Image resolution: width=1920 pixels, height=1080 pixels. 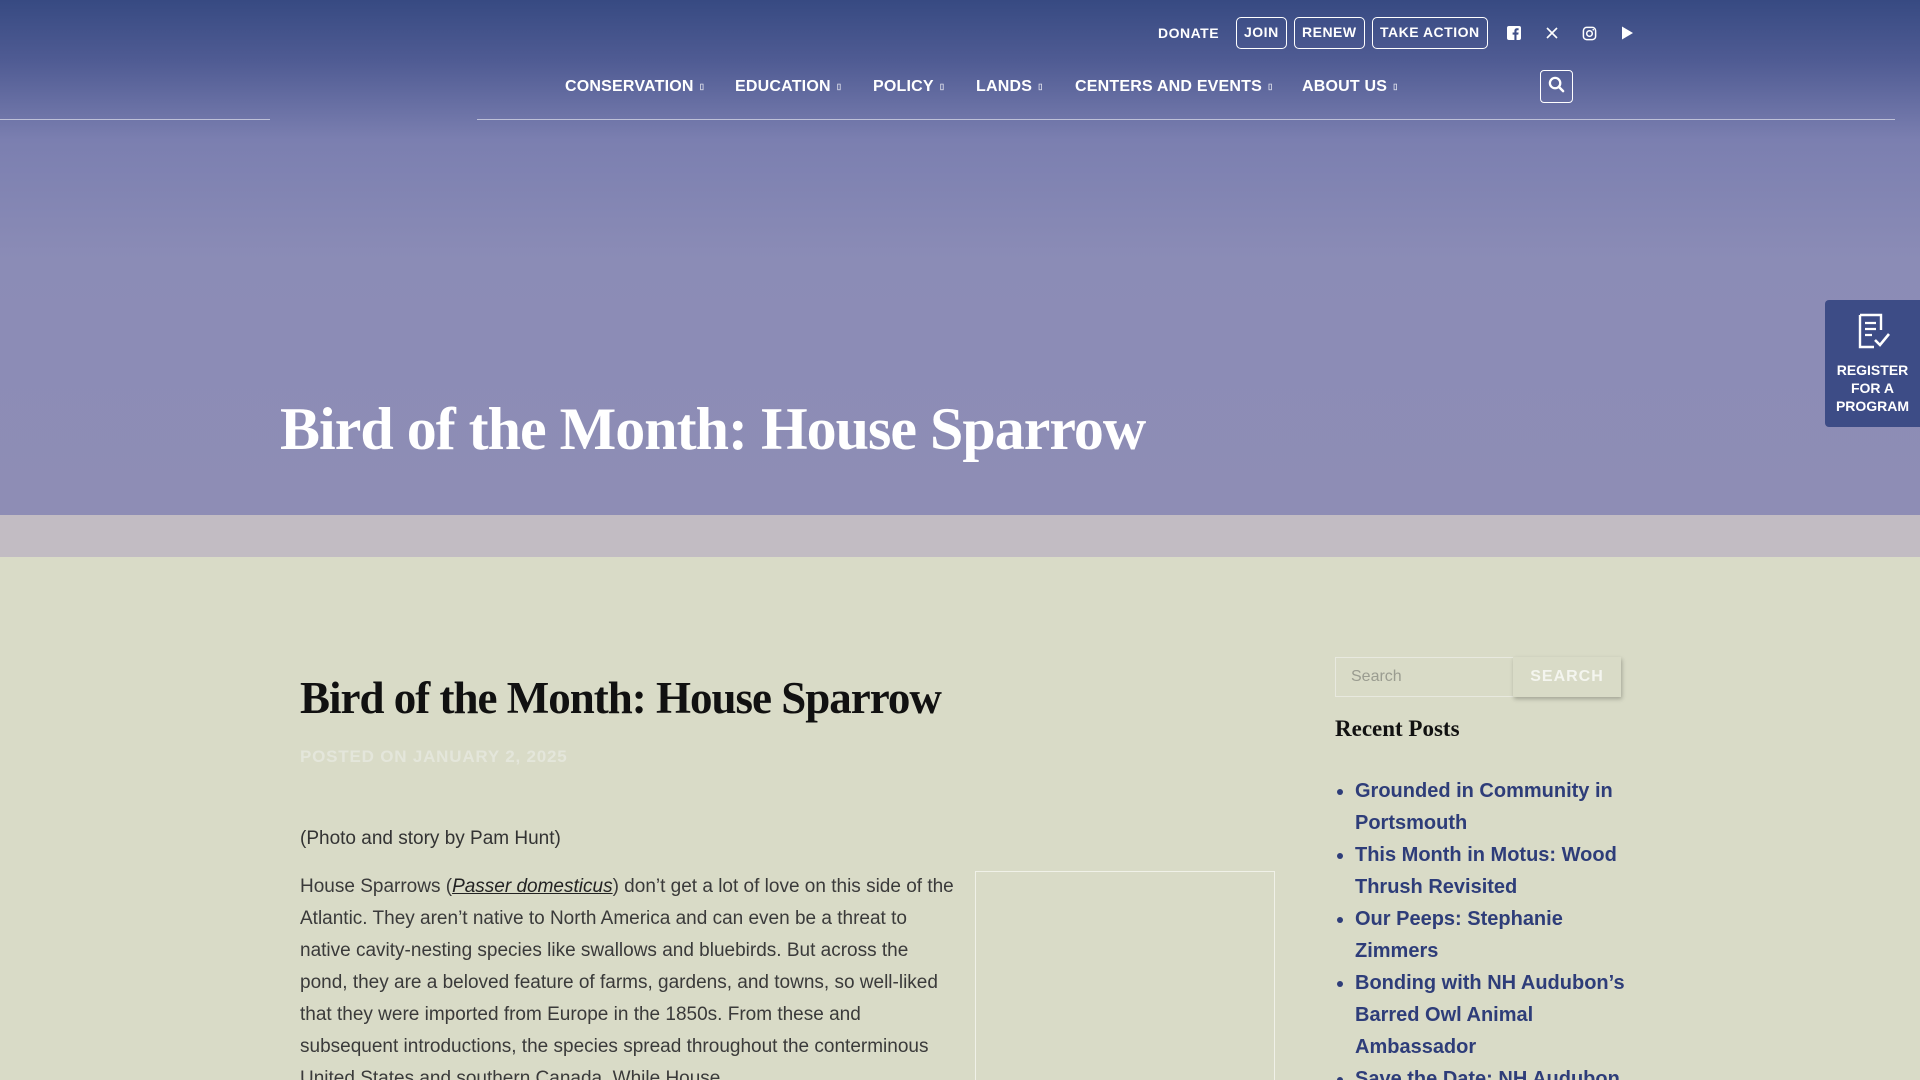 I want to click on register-for-program-tab: REGISTER FOR A PROGRAM, so click(x=1872, y=363).